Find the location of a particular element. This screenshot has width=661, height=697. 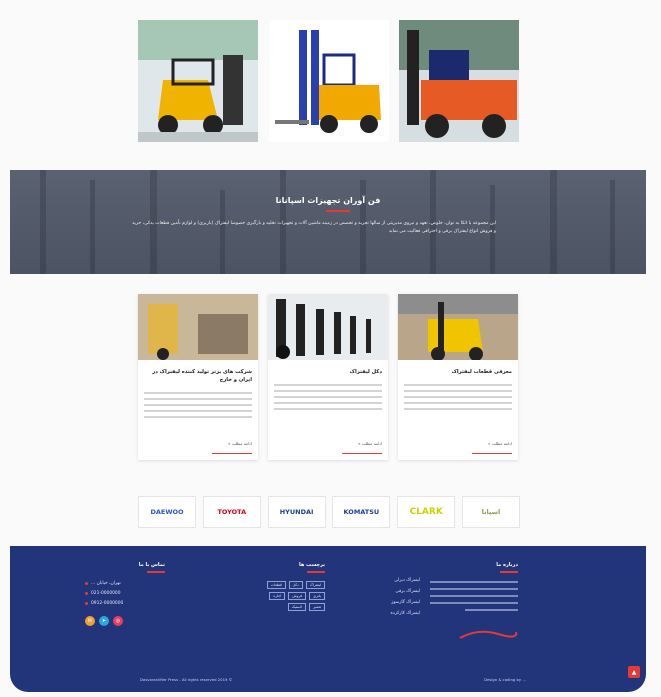

telegram-icon: ➤ is located at coordinates (104, 620).